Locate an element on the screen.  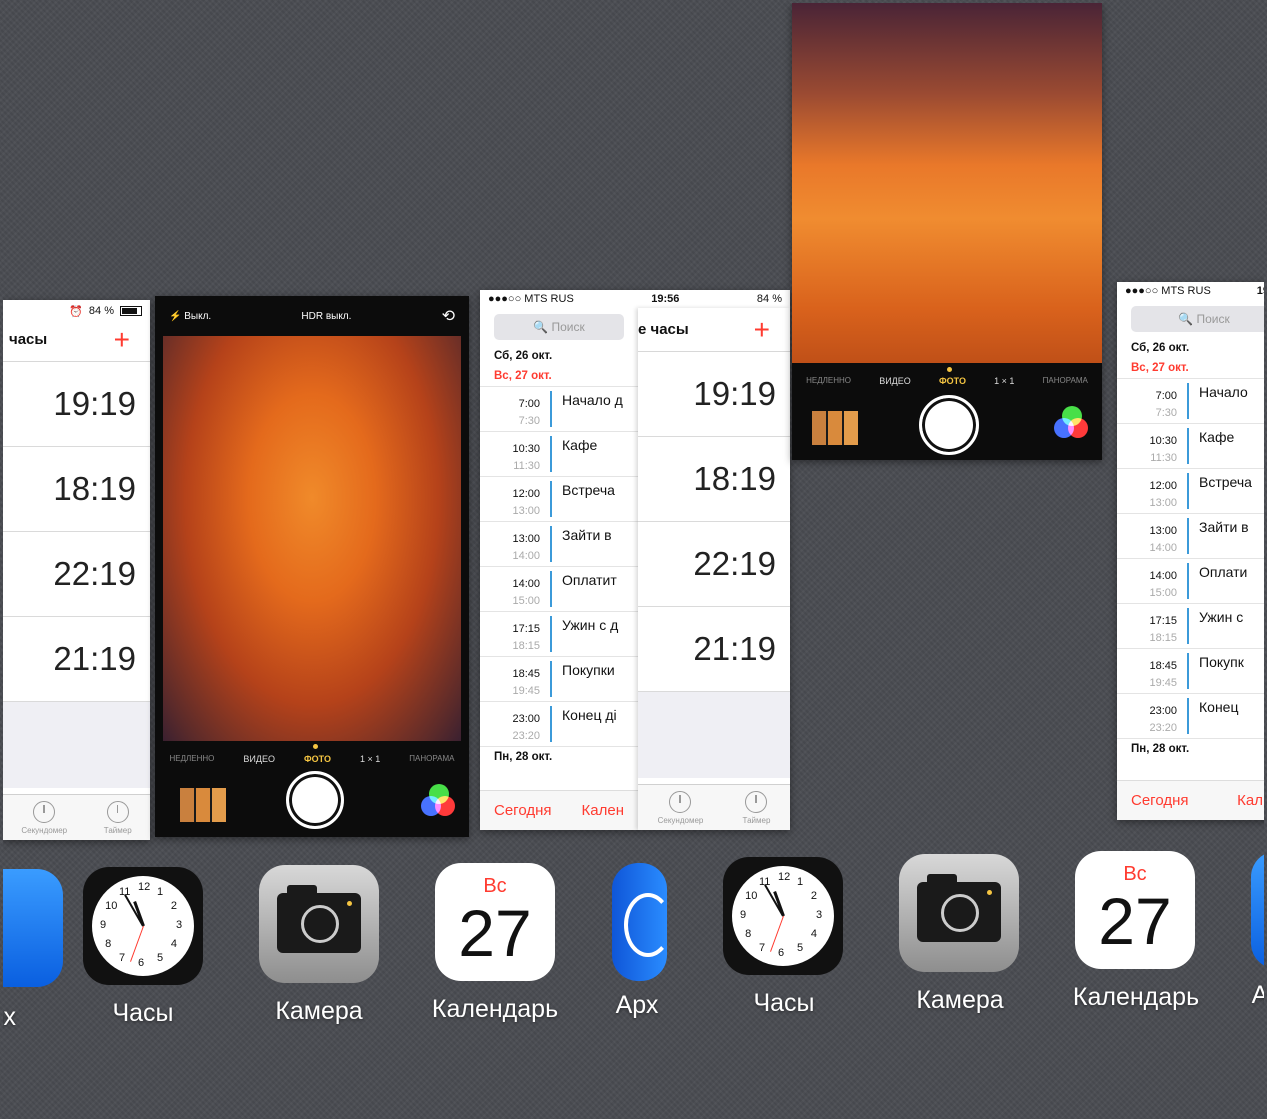
flash-label: Выкл. is located at coordinates (198, 316).